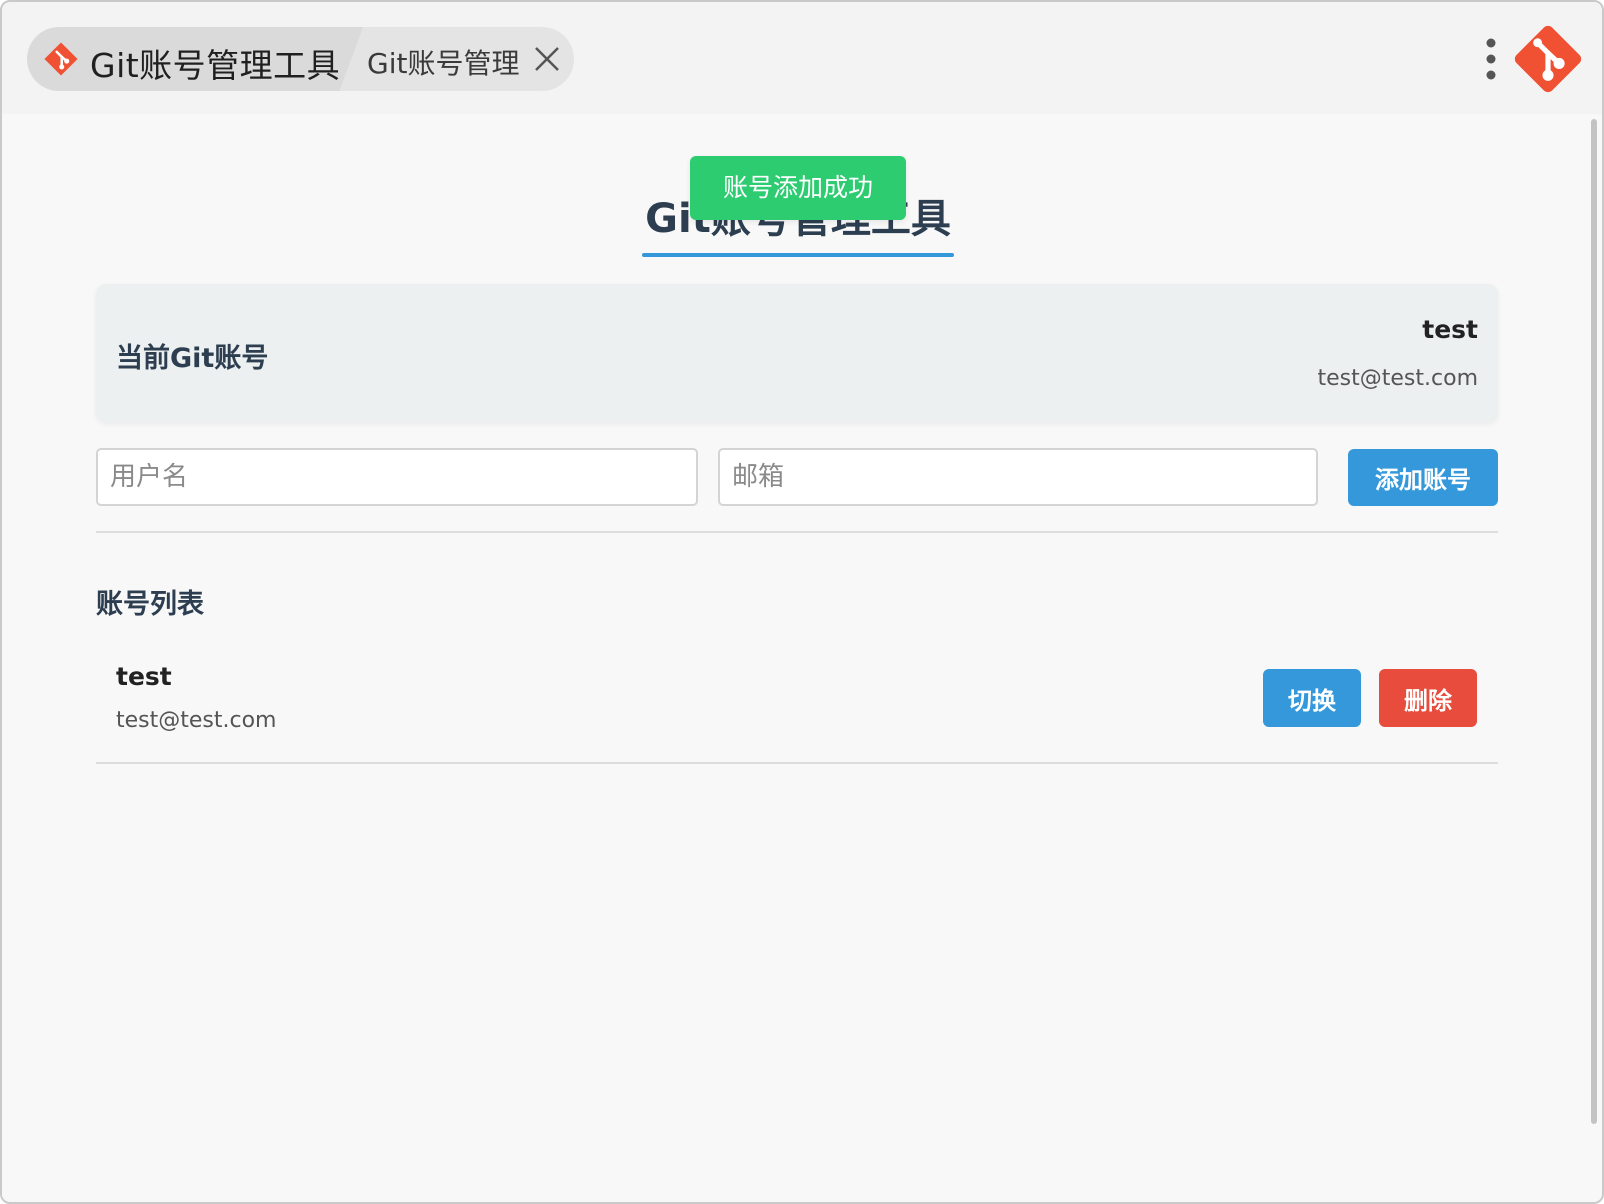 This screenshot has height=1204, width=1604. What do you see at coordinates (797, 353) in the screenshot?
I see `current-account-card: 当前Git账号 test test@test.com` at bounding box center [797, 353].